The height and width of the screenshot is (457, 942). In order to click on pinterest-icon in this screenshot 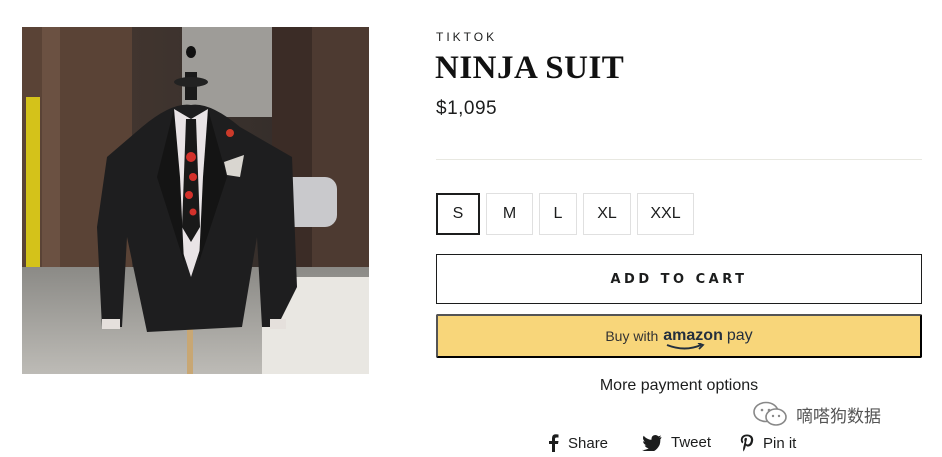, I will do `click(747, 443)`.